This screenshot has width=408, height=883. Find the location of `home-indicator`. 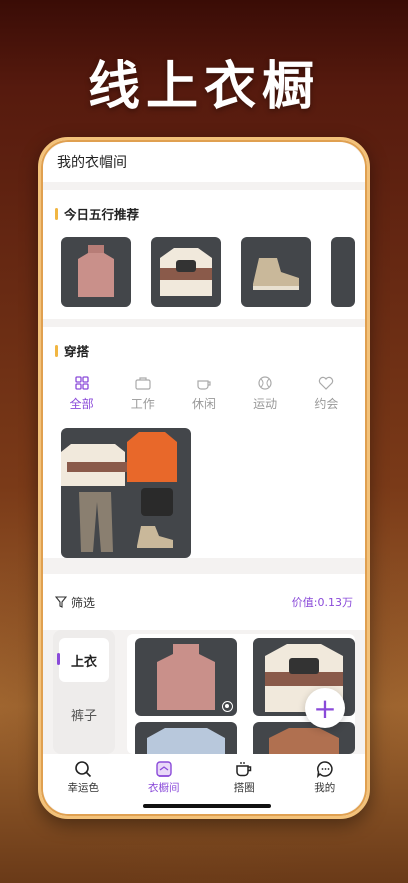

home-indicator is located at coordinates (207, 806).